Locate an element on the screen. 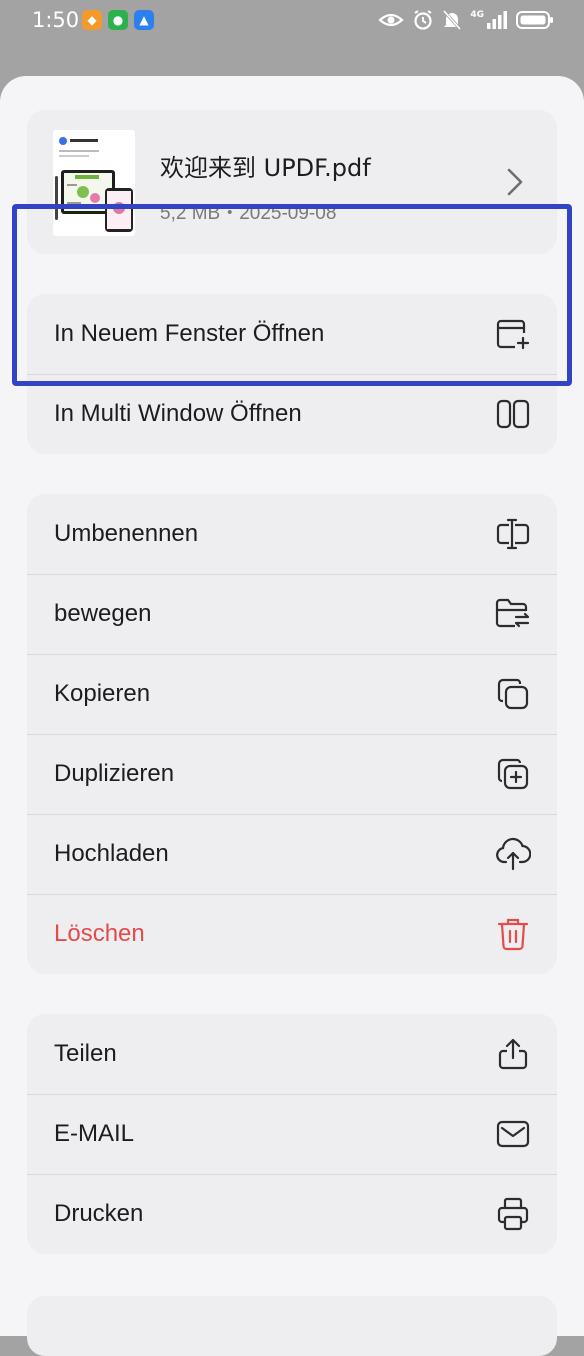 The height and width of the screenshot is (1356, 584). open-multi-window-row: In Multi Window Öffnen is located at coordinates (292, 414).